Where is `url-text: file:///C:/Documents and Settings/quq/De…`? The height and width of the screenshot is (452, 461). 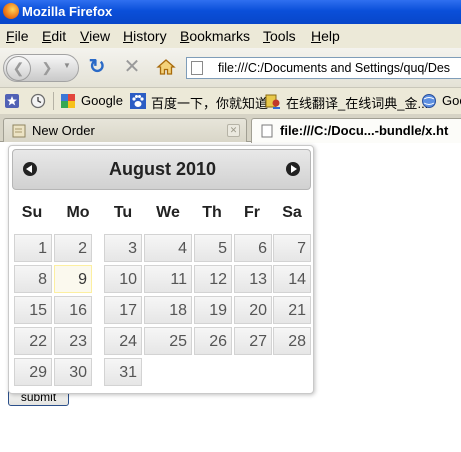 url-text: file:///C:/Documents and Settings/quq/De… is located at coordinates (334, 68).